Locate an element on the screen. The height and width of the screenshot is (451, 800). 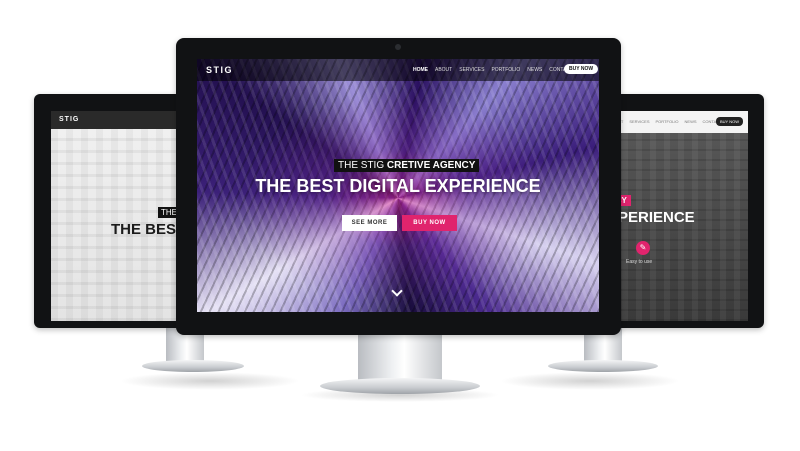
right-site-menu: UT SERVICES PORTFOLIO NEWS CONTACT is located at coordinates (670, 121).